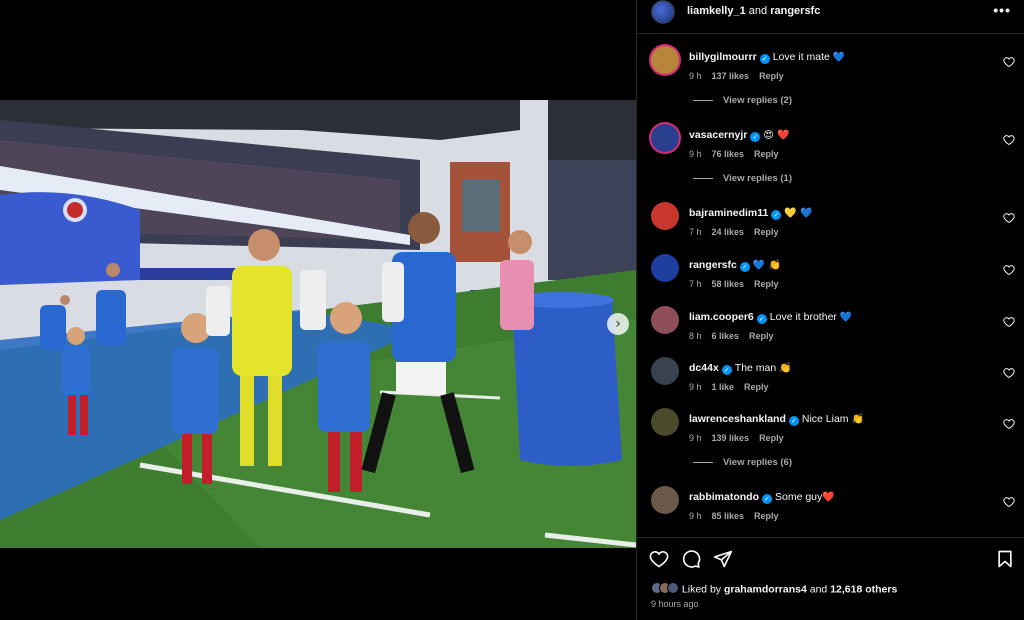 The image size is (1024, 620). I want to click on comment-line: vasacernyjr ✓ 😍 ❤️, so click(739, 135).